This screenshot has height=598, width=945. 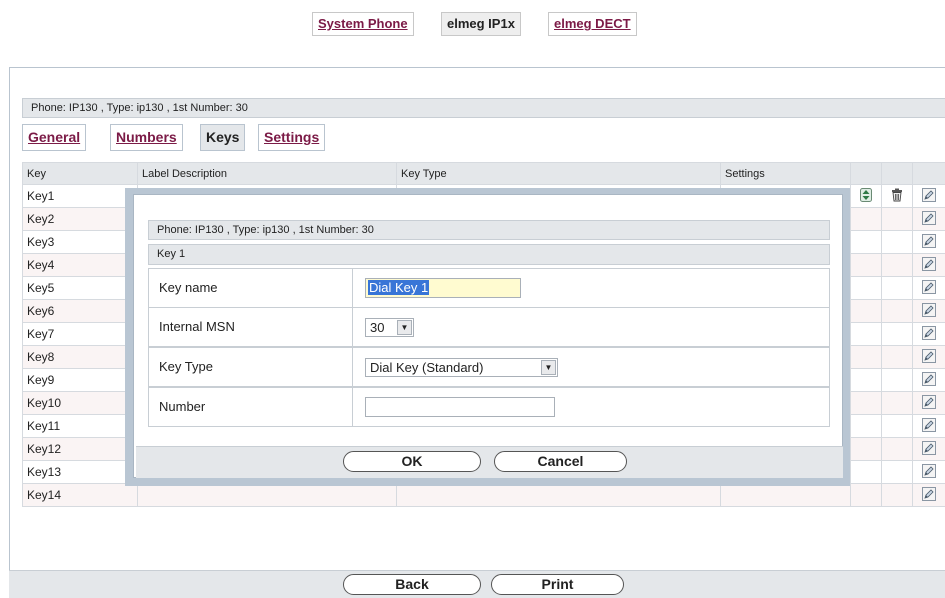 What do you see at coordinates (557, 584) in the screenshot?
I see `print-button: Print` at bounding box center [557, 584].